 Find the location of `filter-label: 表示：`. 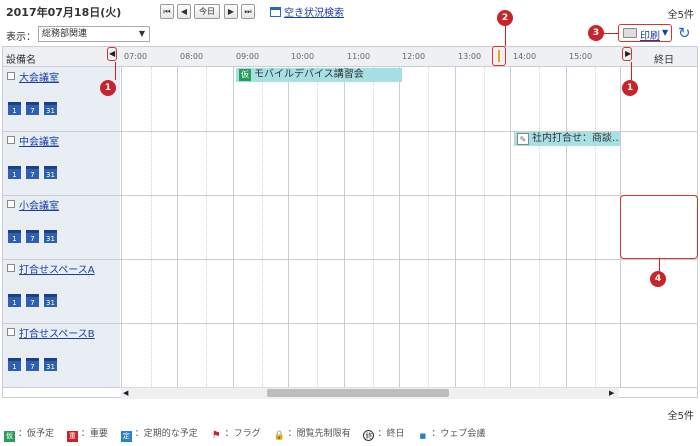

filter-label: 表示： is located at coordinates (21, 37).